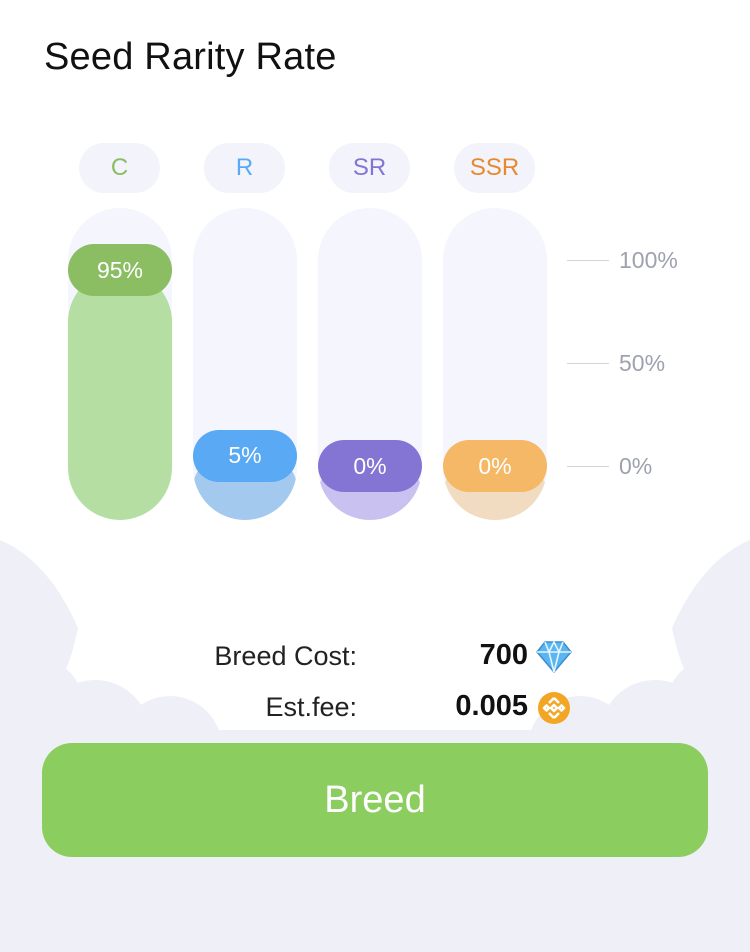  Describe the element at coordinates (648, 260) in the screenshot. I see `y-tick-label-100: 100%` at that location.